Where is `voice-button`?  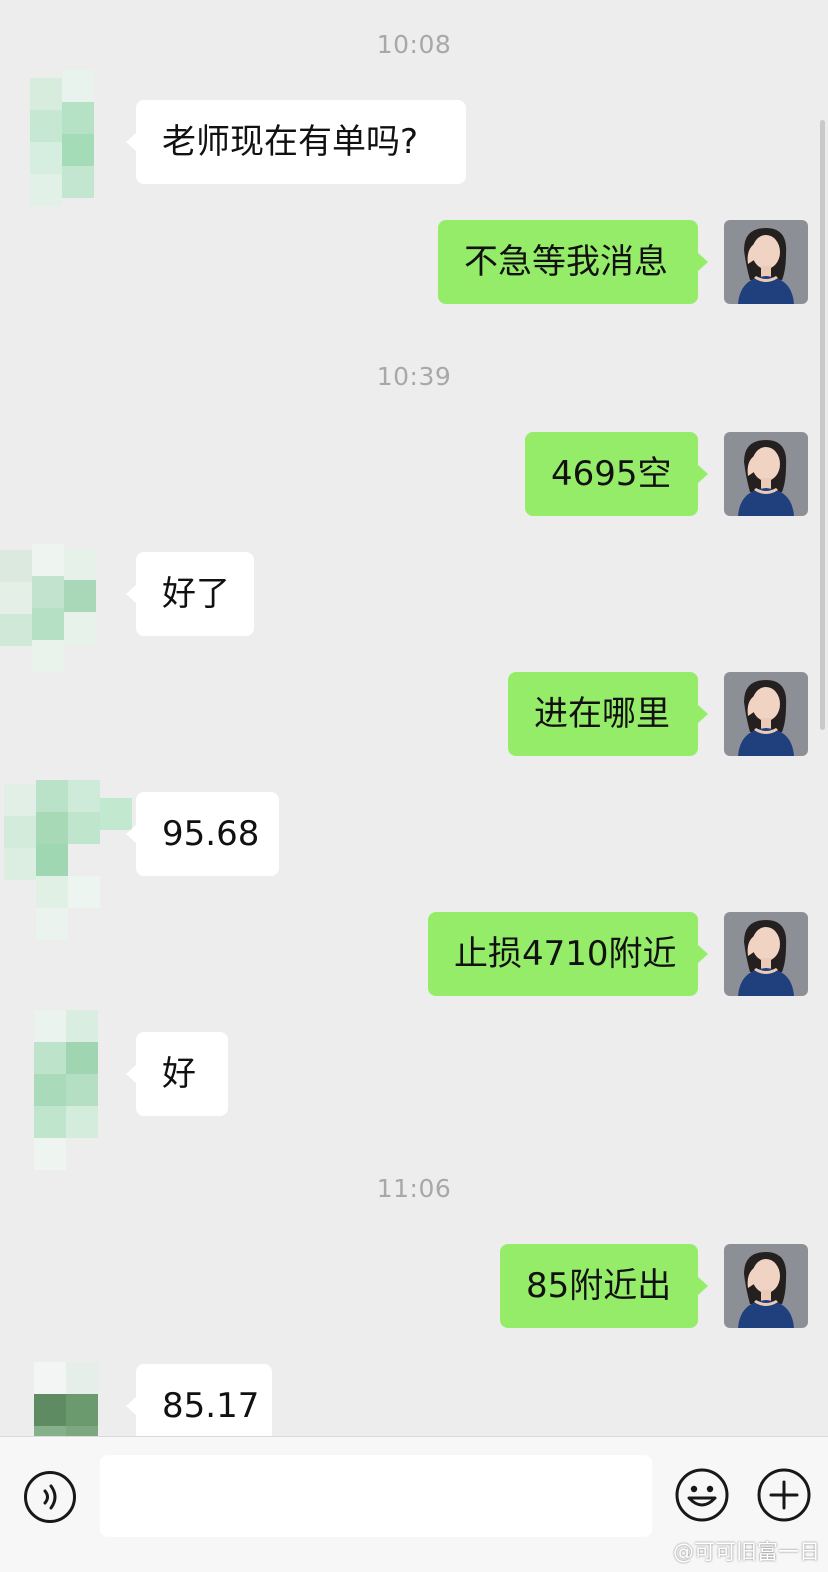 voice-button is located at coordinates (50, 1497).